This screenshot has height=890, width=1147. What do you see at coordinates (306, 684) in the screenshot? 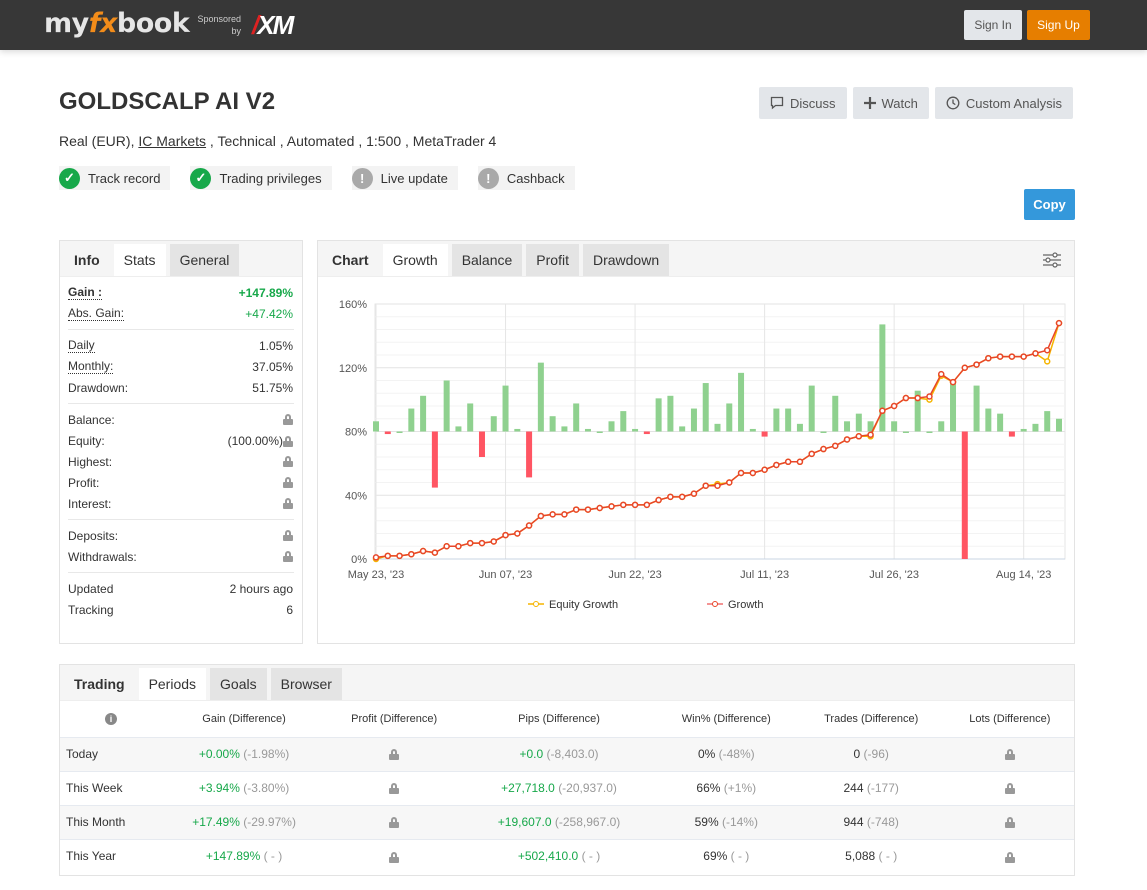
I see `tab-browser: Browser` at bounding box center [306, 684].